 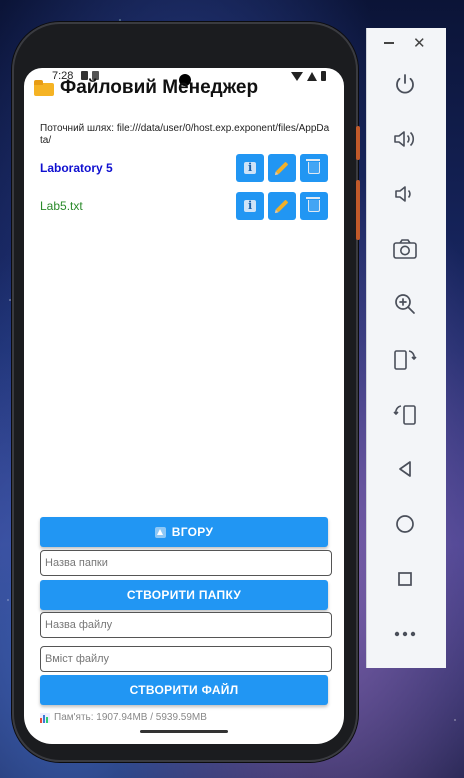 I want to click on memory-text: Пам'ять: 1907.94MB / 5939.59MB, so click(x=130, y=717).